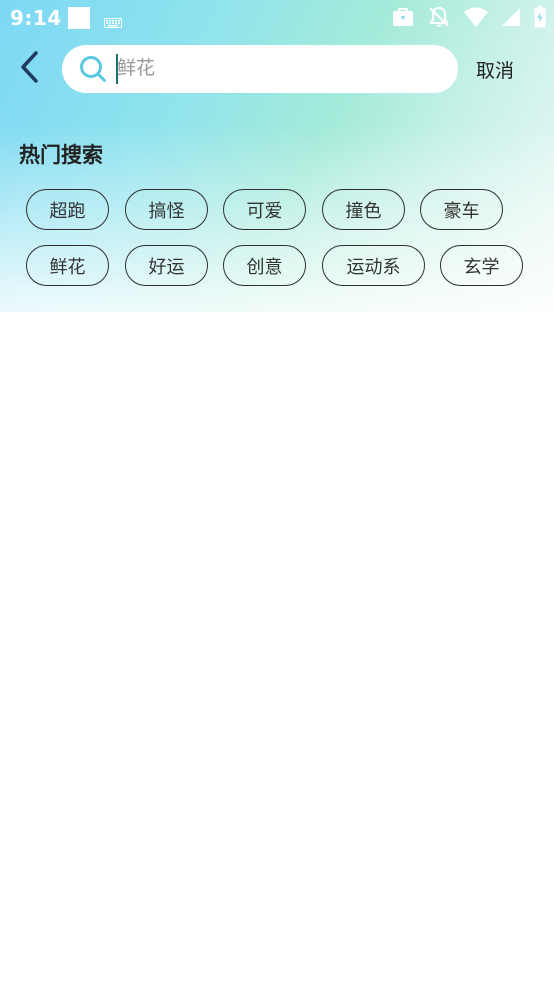 The width and height of the screenshot is (554, 985). I want to click on cancel-button: 取消, so click(495, 69).